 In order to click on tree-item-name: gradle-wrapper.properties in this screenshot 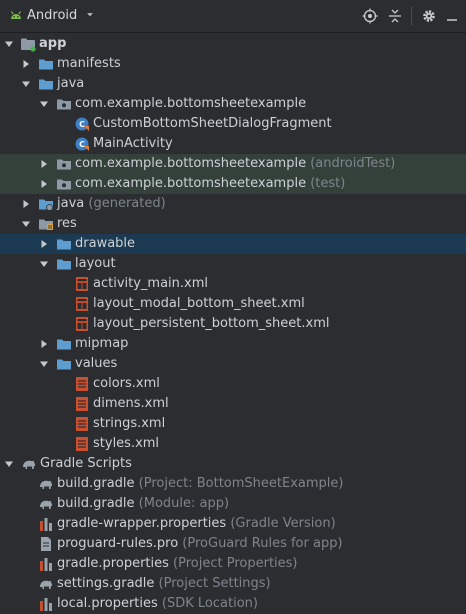, I will do `click(142, 523)`.